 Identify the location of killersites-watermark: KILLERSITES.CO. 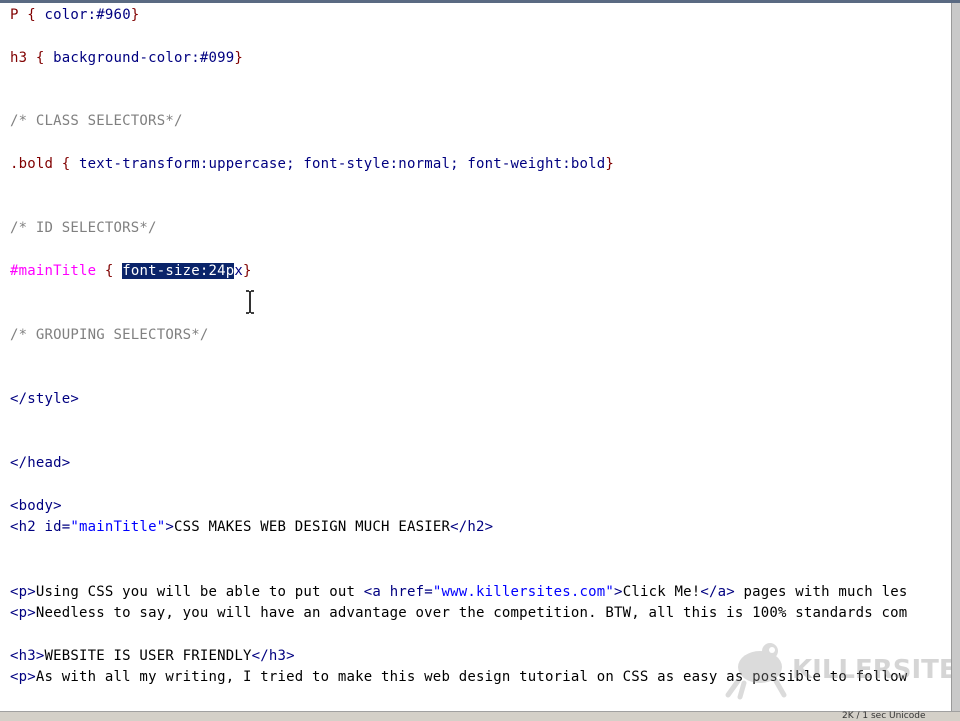
(837, 668).